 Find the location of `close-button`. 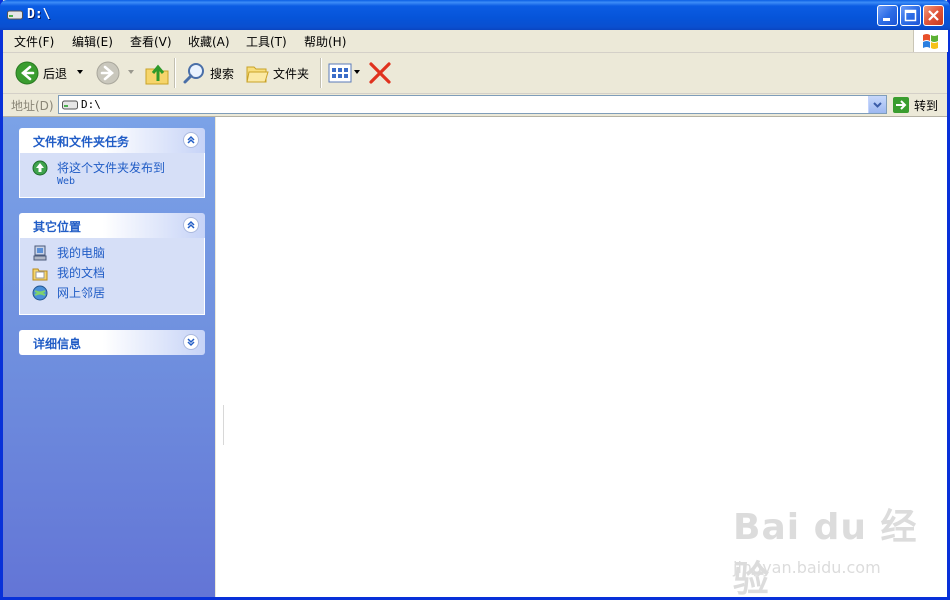

close-button is located at coordinates (933, 15).